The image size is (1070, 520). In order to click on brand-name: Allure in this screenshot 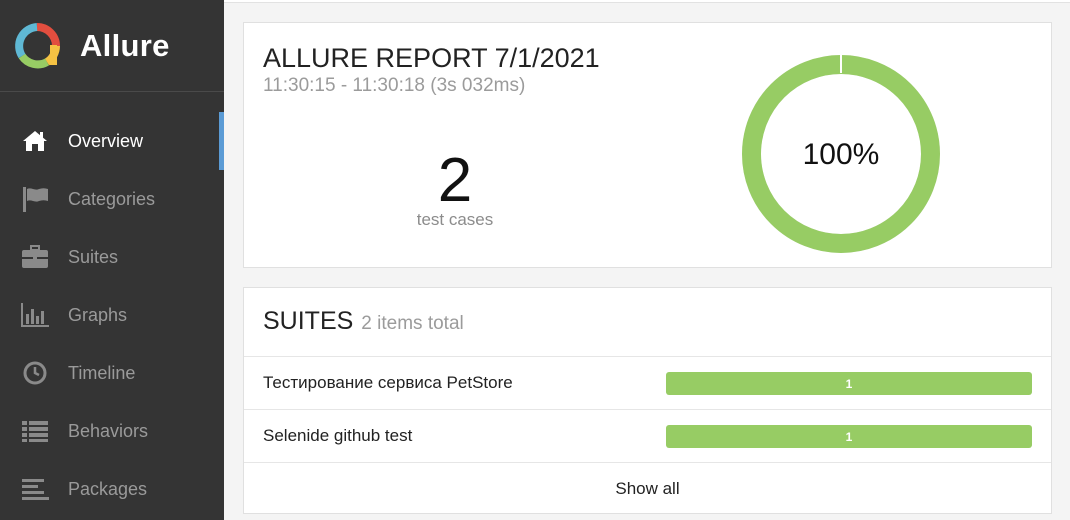, I will do `click(125, 45)`.